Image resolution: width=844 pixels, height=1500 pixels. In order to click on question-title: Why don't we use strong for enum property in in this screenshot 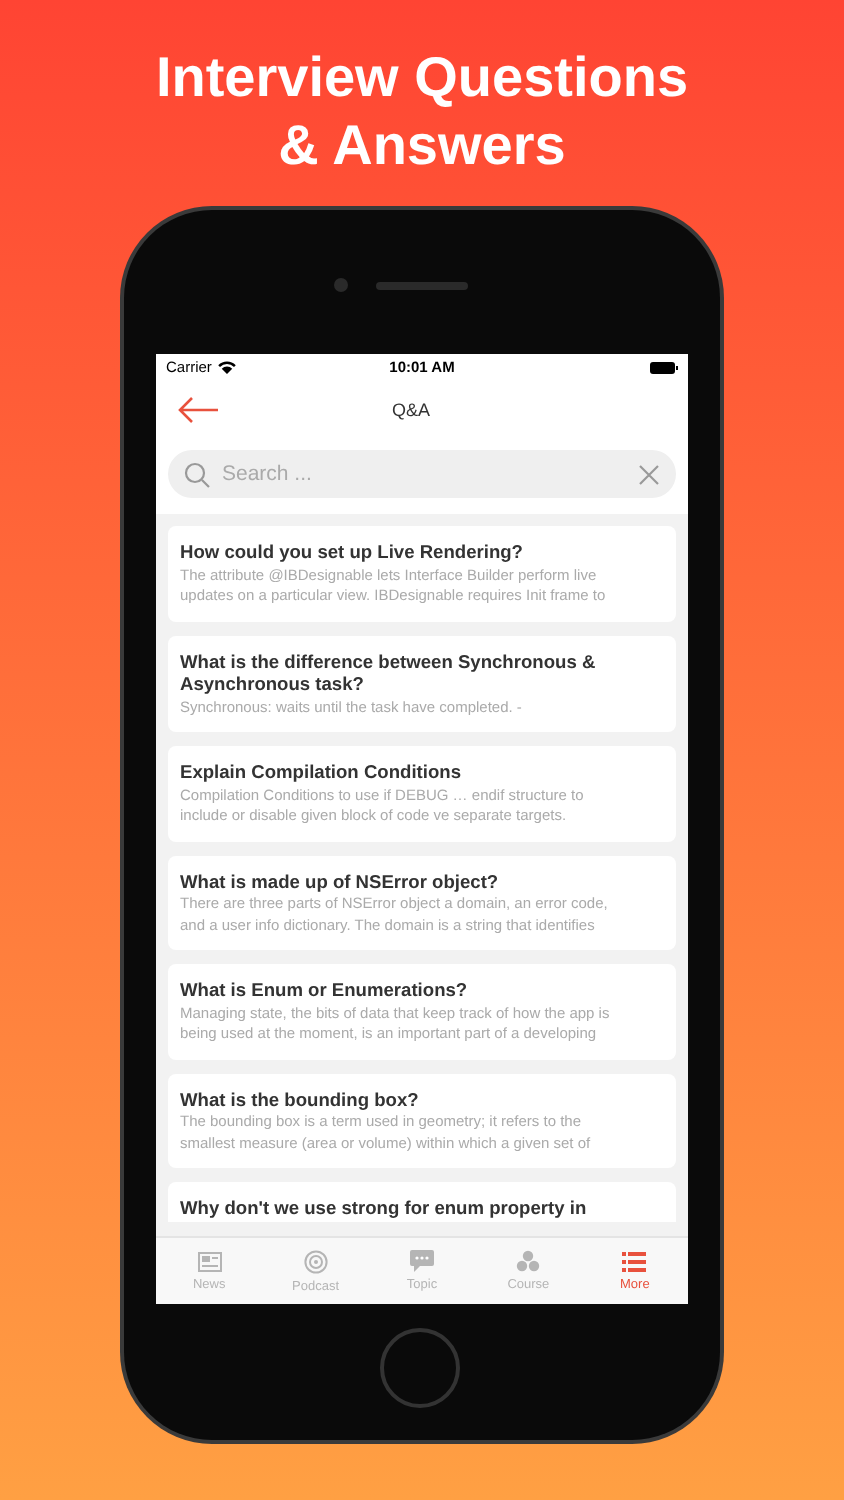, I will do `click(384, 1209)`.